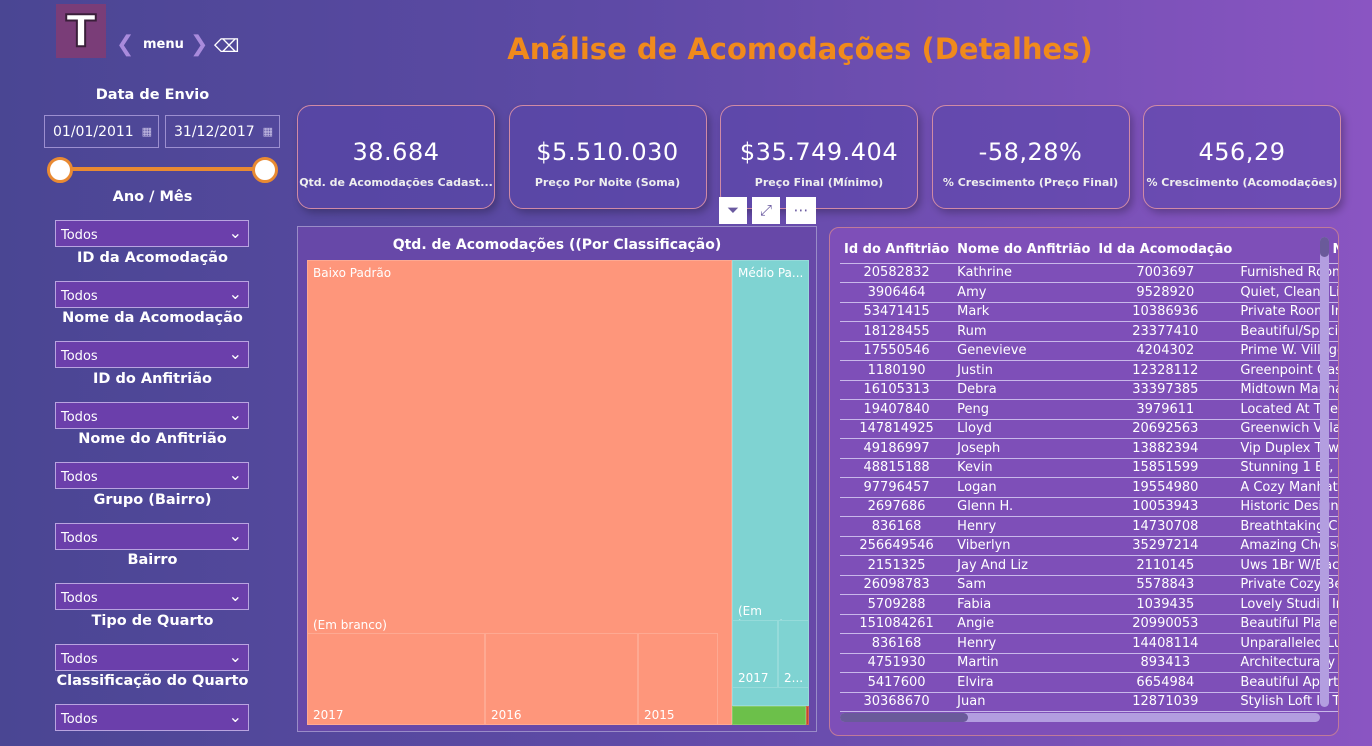 This screenshot has height=746, width=1372. I want to click on date-range-track, so click(162, 169).